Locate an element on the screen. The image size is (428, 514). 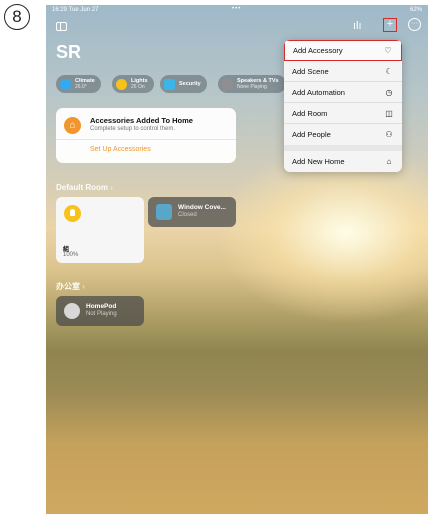
blinds-icon is located at coordinates (164, 212).